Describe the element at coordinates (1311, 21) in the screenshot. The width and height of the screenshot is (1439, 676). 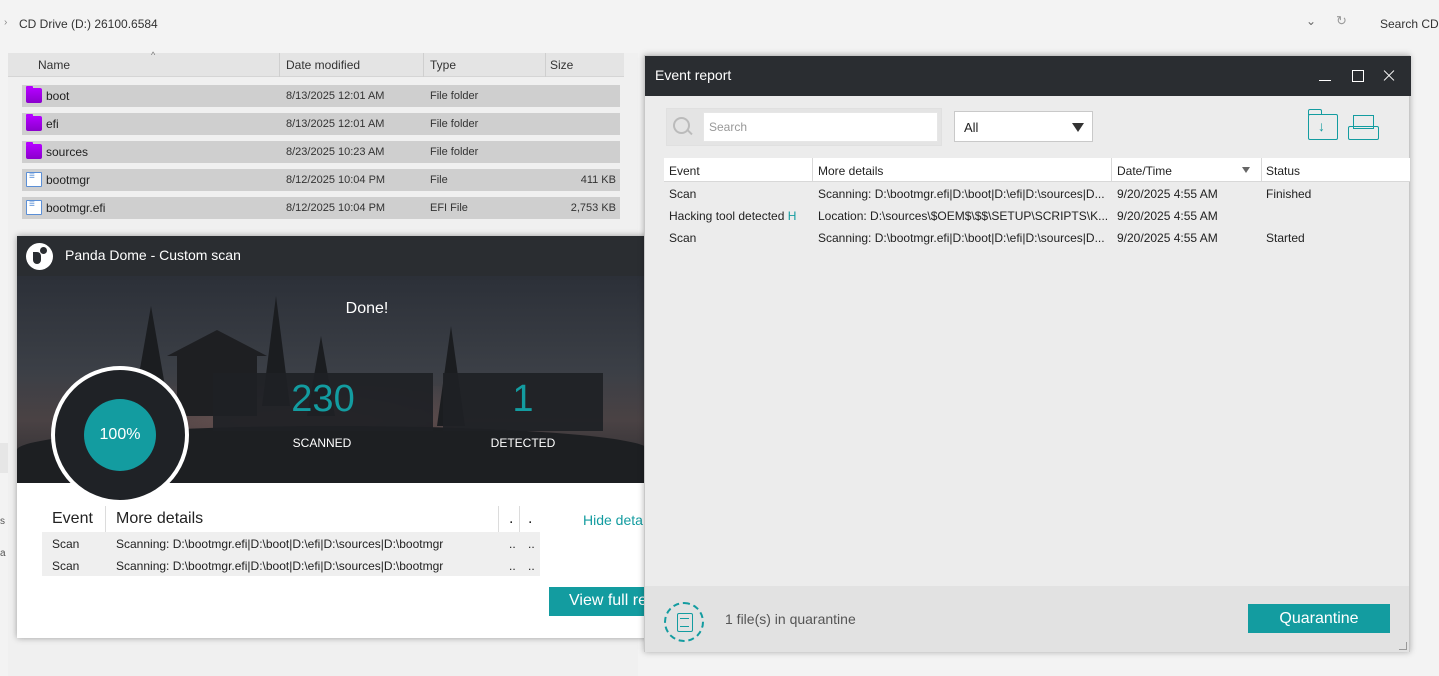
I see `chevron-down-icon: ⌄` at that location.